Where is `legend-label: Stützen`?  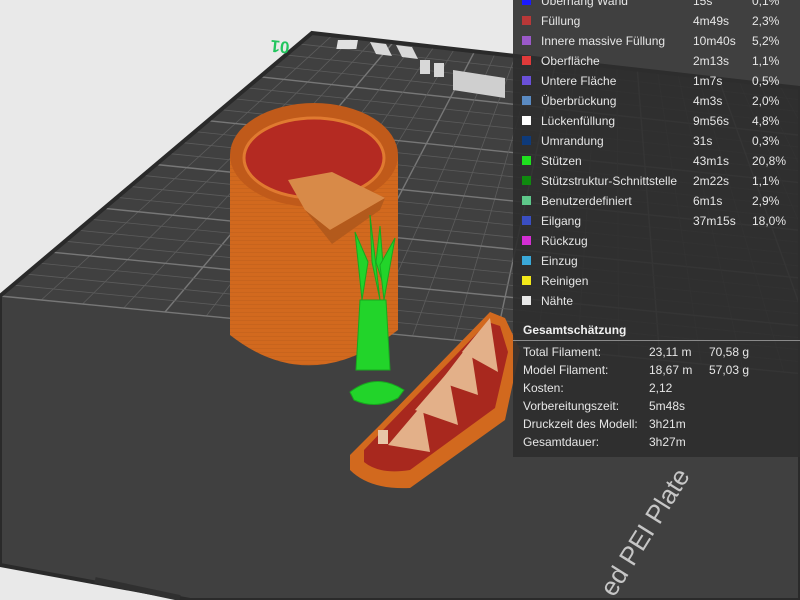 legend-label: Stützen is located at coordinates (561, 161).